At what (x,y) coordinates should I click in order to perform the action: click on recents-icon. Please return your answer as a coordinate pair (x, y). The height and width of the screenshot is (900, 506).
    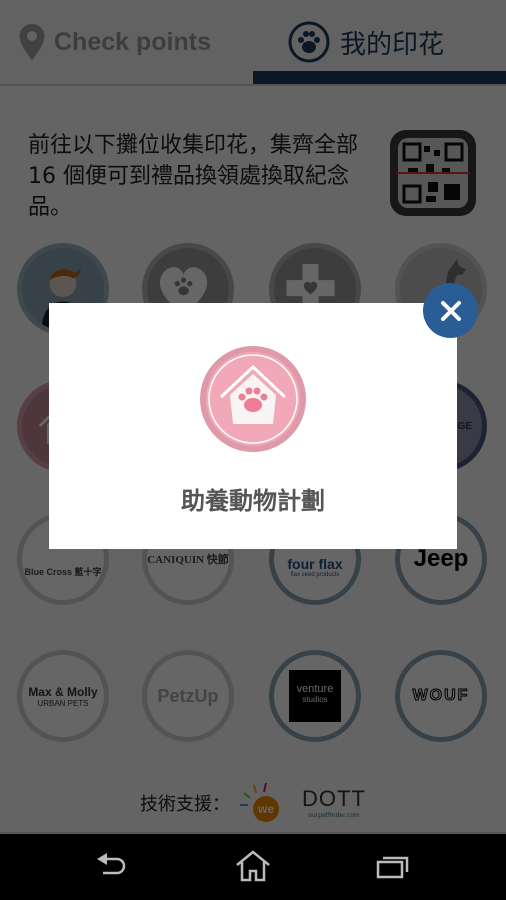
    Looking at the image, I should click on (392, 867).